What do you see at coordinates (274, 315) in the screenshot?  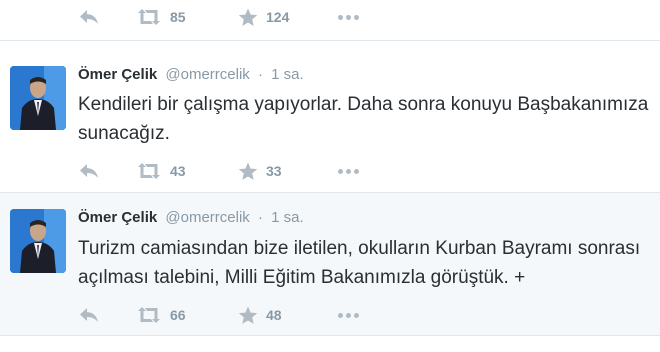 I see `favorite-count: 48` at bounding box center [274, 315].